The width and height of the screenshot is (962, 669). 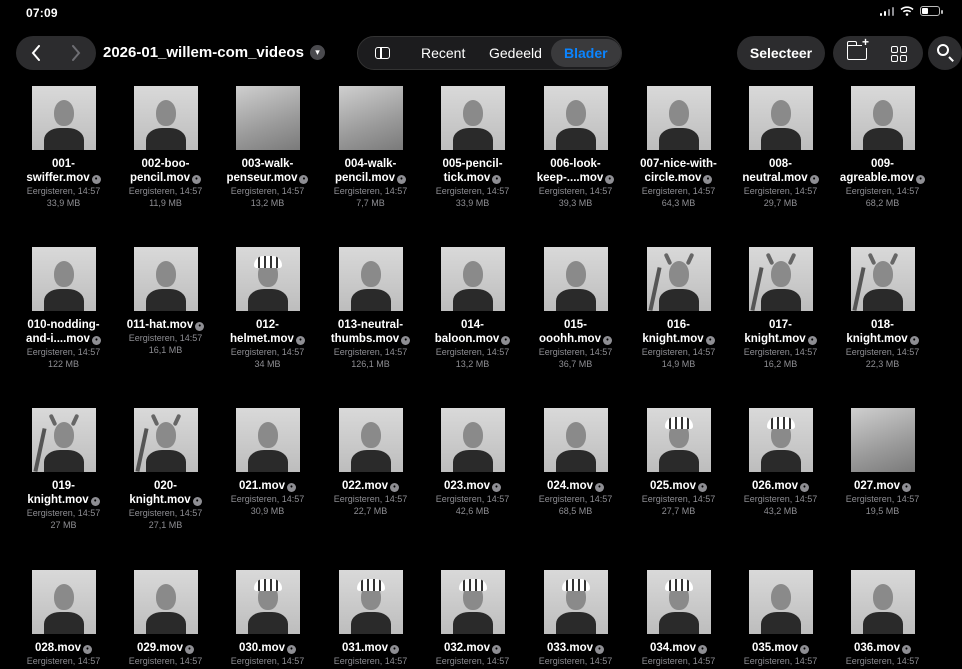 What do you see at coordinates (780, 618) in the screenshot?
I see `file-item: 035.mov • Eergisteren, 14:57` at bounding box center [780, 618].